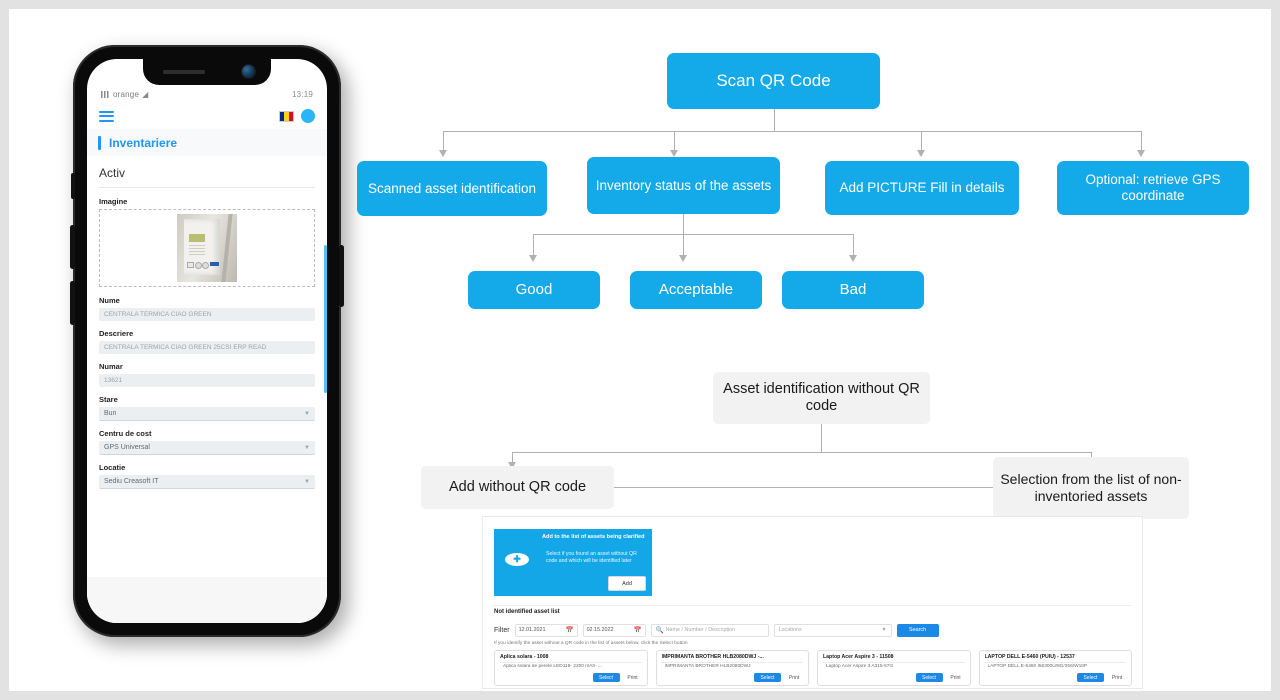 The height and width of the screenshot is (700, 1280). What do you see at coordinates (452, 188) in the screenshot?
I see `node-scanned-asset-identification: Scanned asset identification` at bounding box center [452, 188].